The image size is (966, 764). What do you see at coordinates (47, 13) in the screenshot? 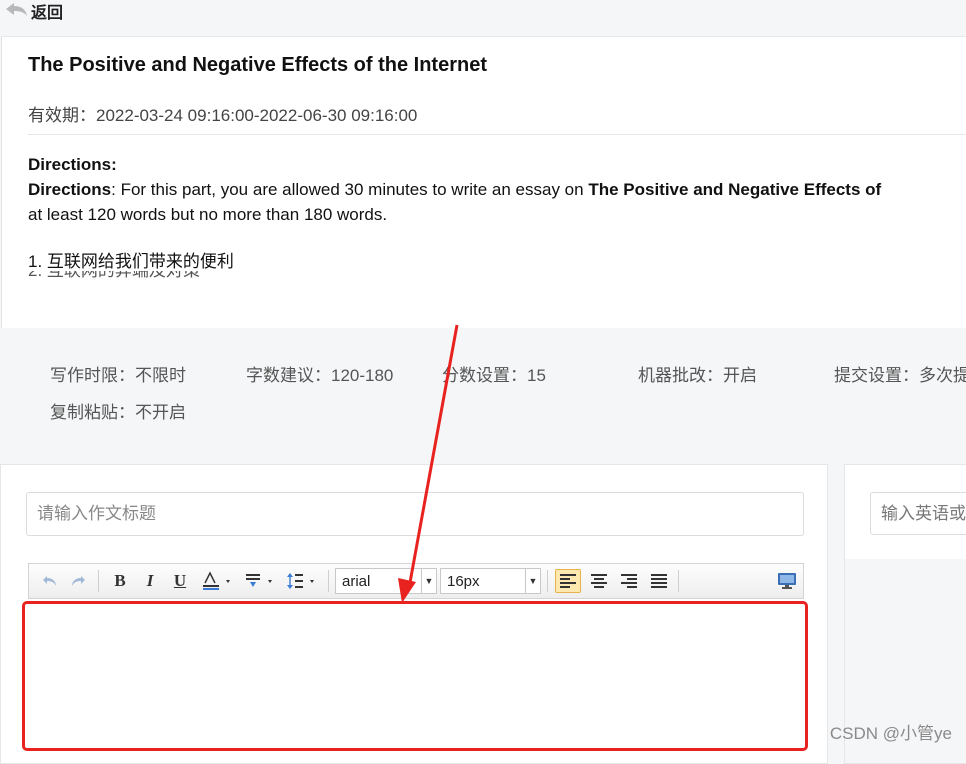
I see `back-label: 返回` at bounding box center [47, 13].